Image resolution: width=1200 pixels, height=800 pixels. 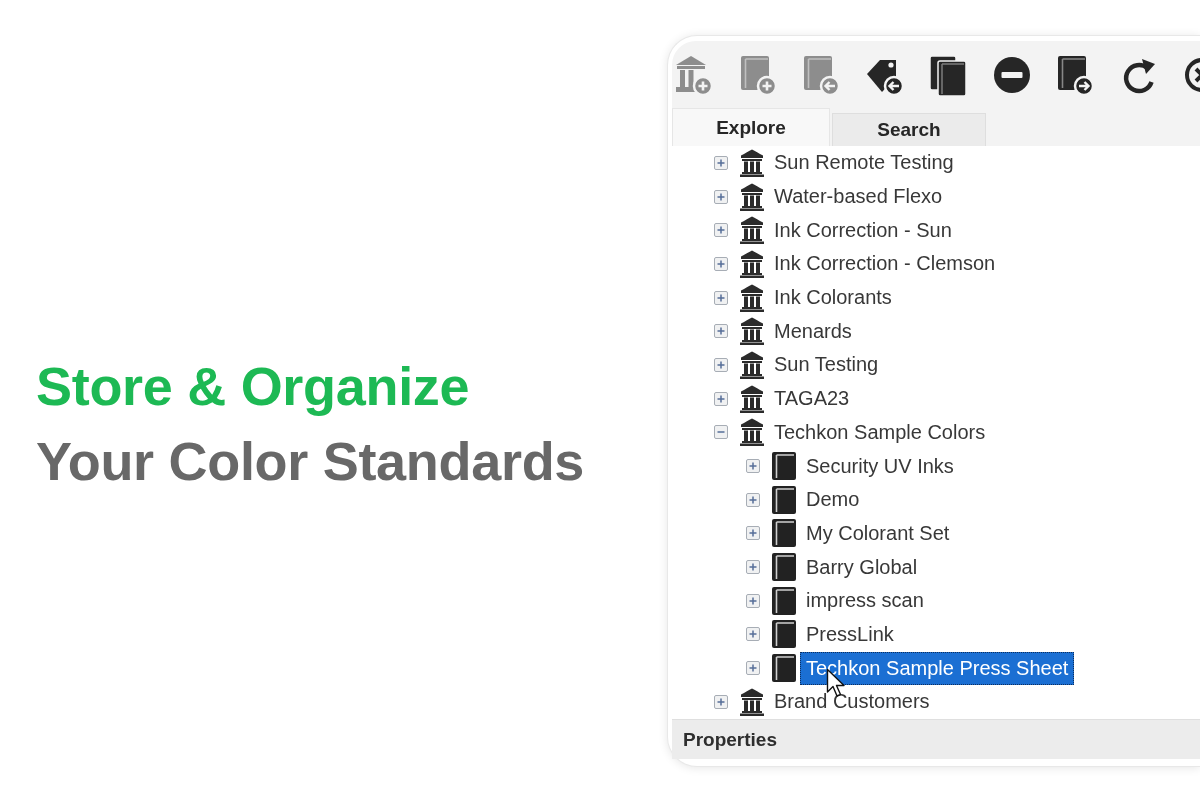 What do you see at coordinates (865, 601) in the screenshot?
I see `tree-item: impress scan` at bounding box center [865, 601].